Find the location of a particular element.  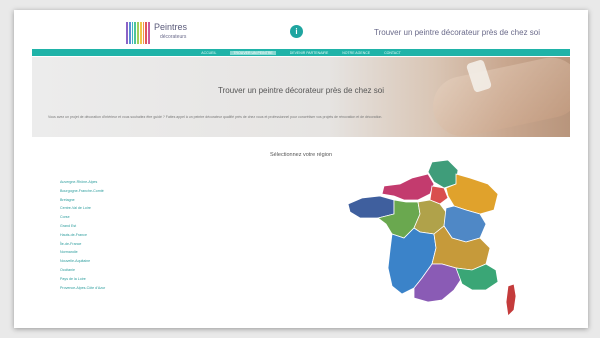

nav-item-accueil: Accueil is located at coordinates (208, 53).